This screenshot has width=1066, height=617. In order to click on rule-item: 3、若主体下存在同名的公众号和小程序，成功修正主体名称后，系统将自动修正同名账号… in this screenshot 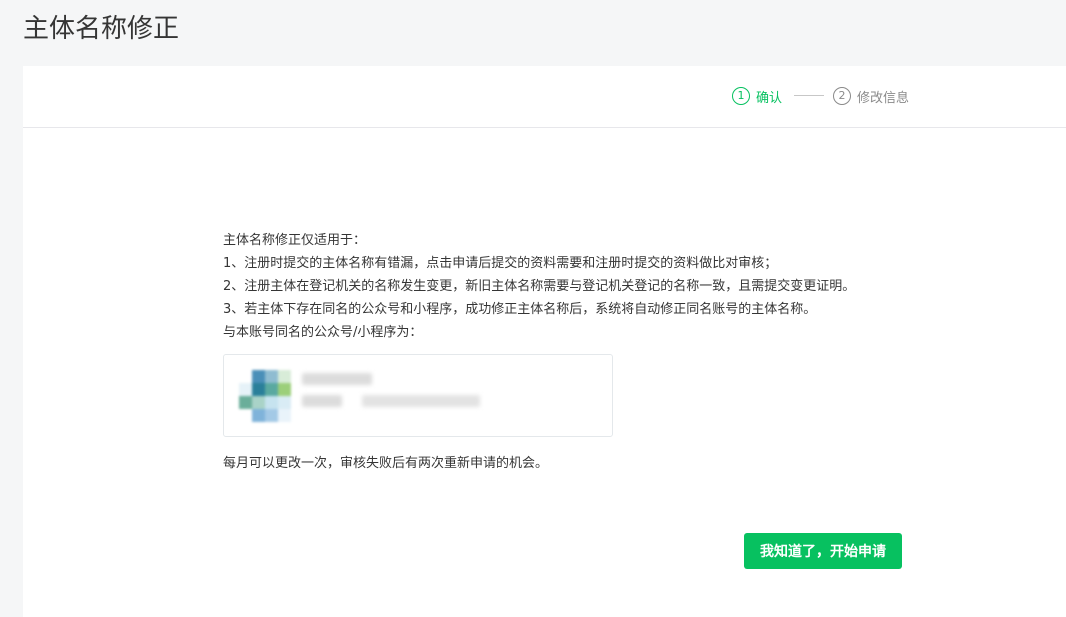, I will do `click(520, 309)`.